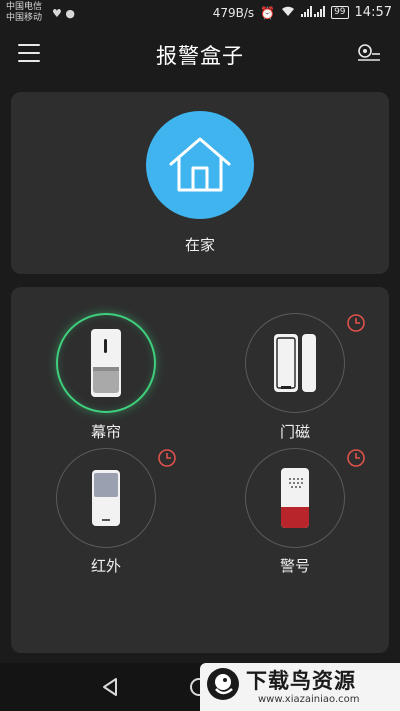  Describe the element at coordinates (294, 432) in the screenshot. I see `device-label: 门磁` at that location.